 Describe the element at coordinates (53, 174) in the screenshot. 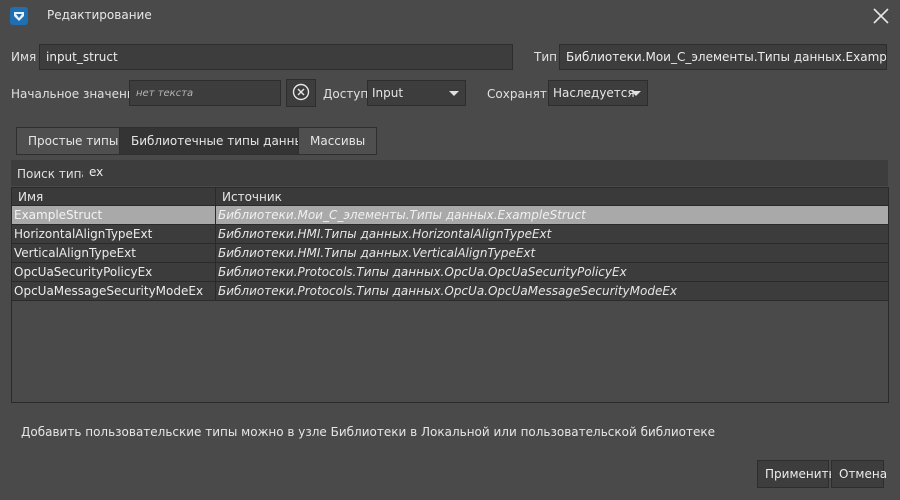

I see `type-search-label: Поиск типа` at that location.